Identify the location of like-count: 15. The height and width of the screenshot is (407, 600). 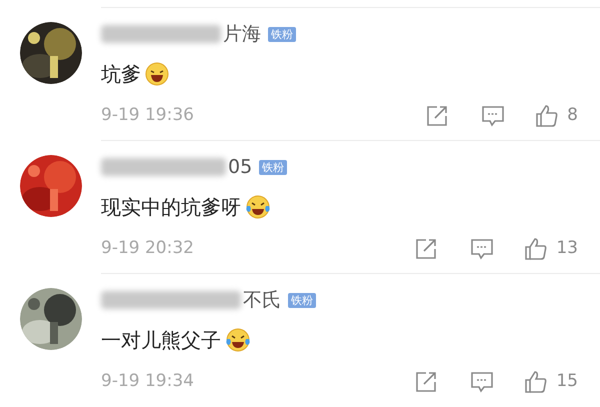
(567, 381).